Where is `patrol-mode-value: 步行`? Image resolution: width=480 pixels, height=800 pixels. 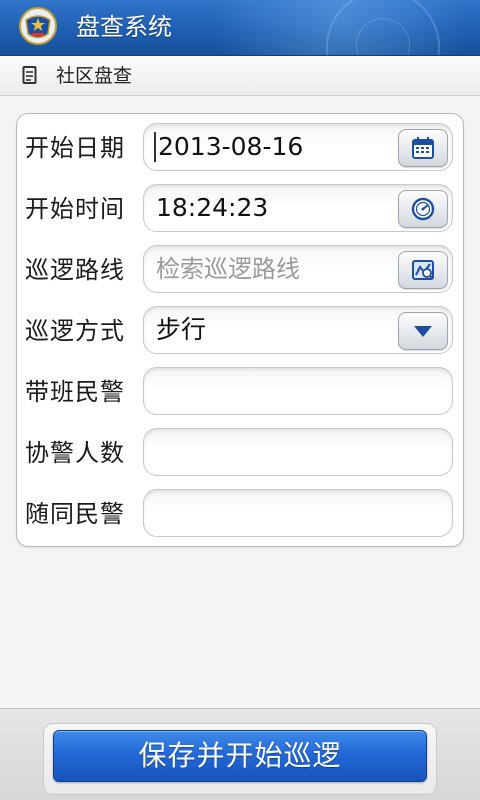 patrol-mode-value: 步行 is located at coordinates (181, 329).